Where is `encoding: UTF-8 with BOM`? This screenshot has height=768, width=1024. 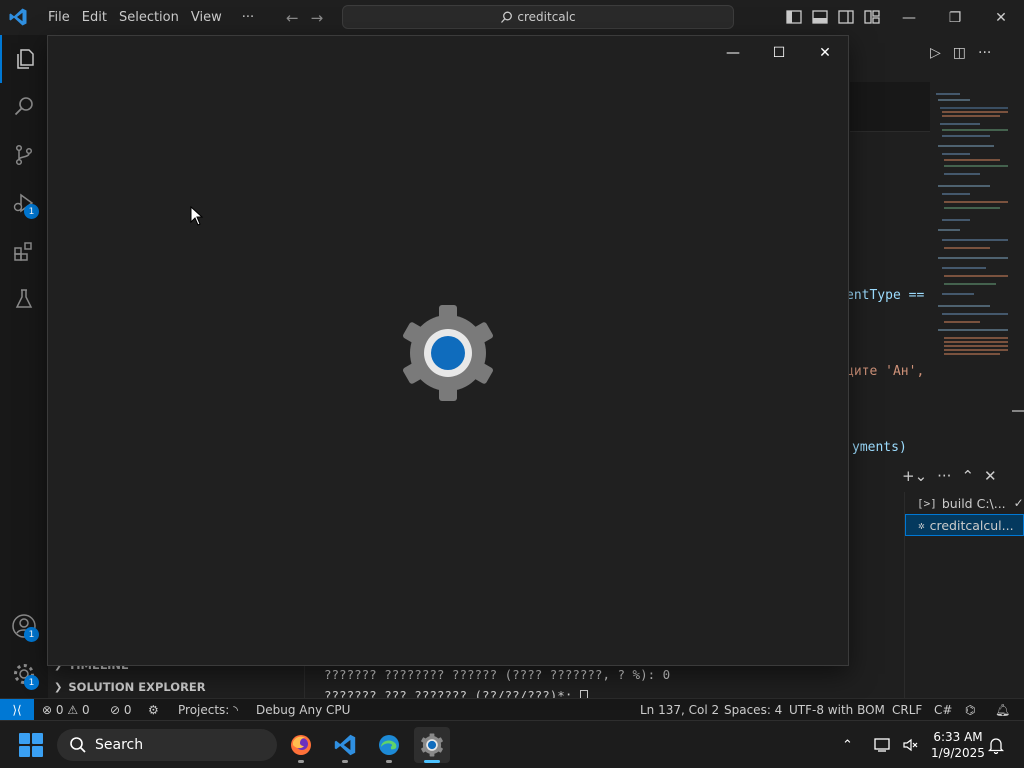 encoding: UTF-8 with BOM is located at coordinates (837, 710).